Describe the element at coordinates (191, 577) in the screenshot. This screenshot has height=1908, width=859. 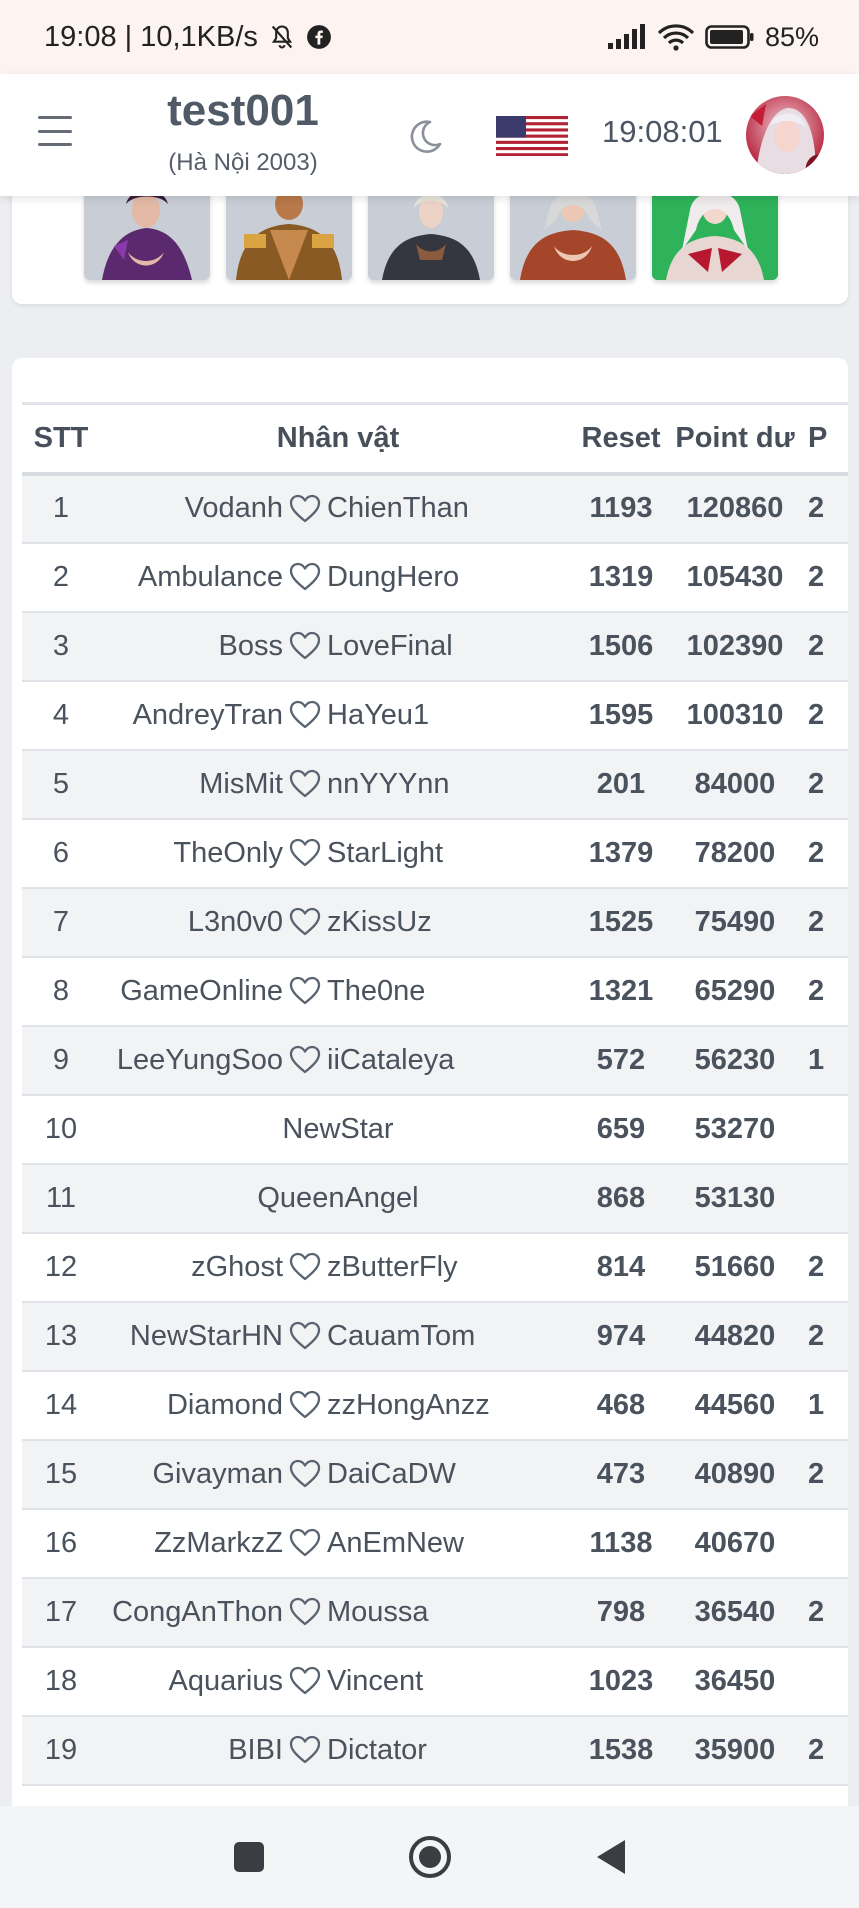
I see `character-name: Ambulance` at that location.